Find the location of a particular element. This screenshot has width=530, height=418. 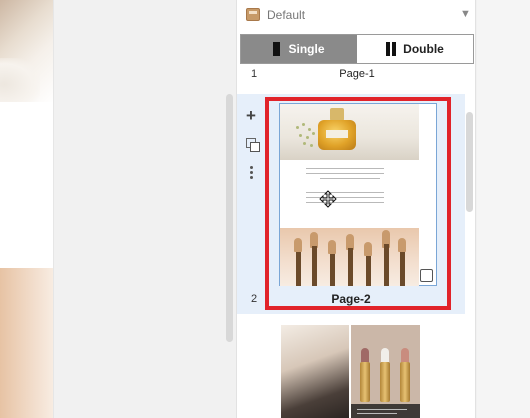

duplicate-page-icon is located at coordinates (253, 145).